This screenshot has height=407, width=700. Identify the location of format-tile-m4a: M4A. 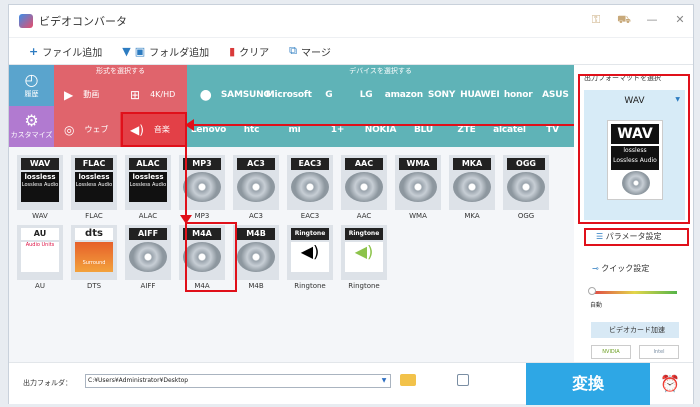
(202, 252).